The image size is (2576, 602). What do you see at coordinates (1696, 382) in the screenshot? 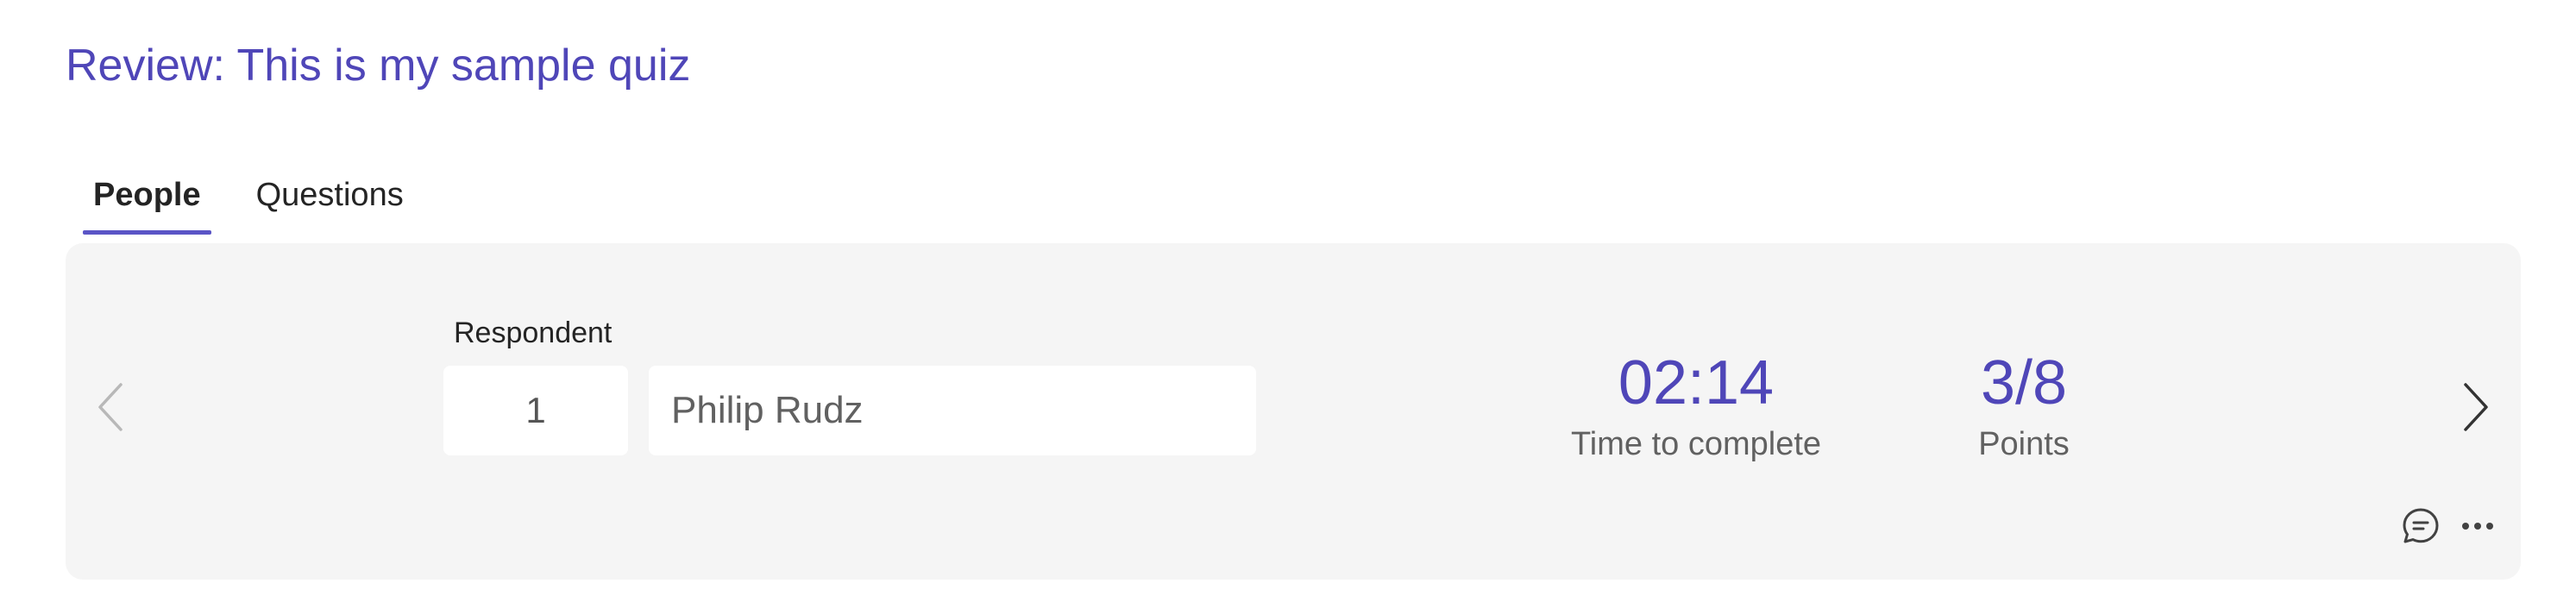
I see `time-value: 02:14` at bounding box center [1696, 382].